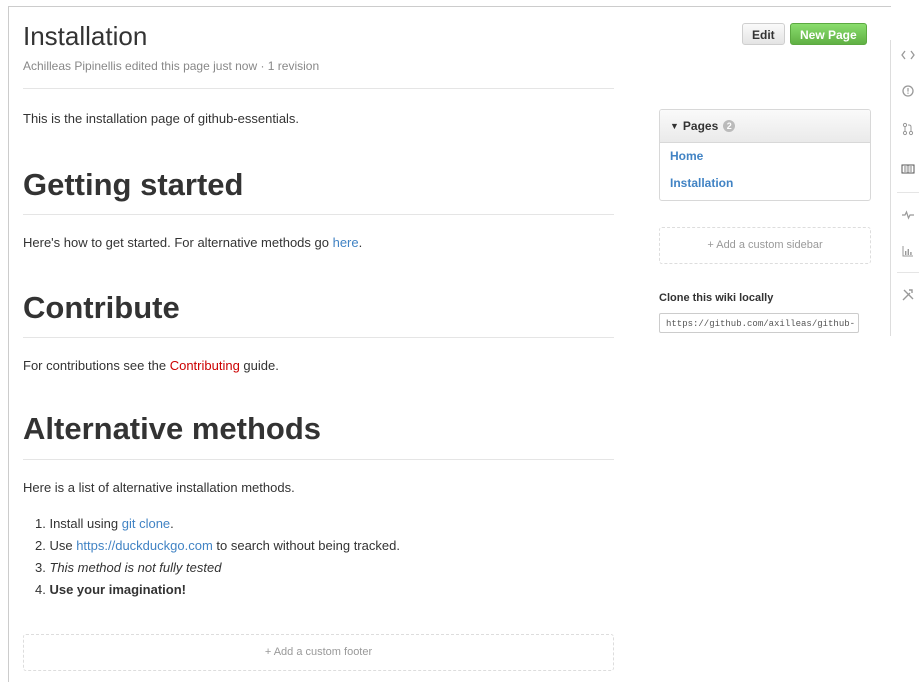  What do you see at coordinates (828, 34) in the screenshot?
I see `new-page-button: New Page` at bounding box center [828, 34].